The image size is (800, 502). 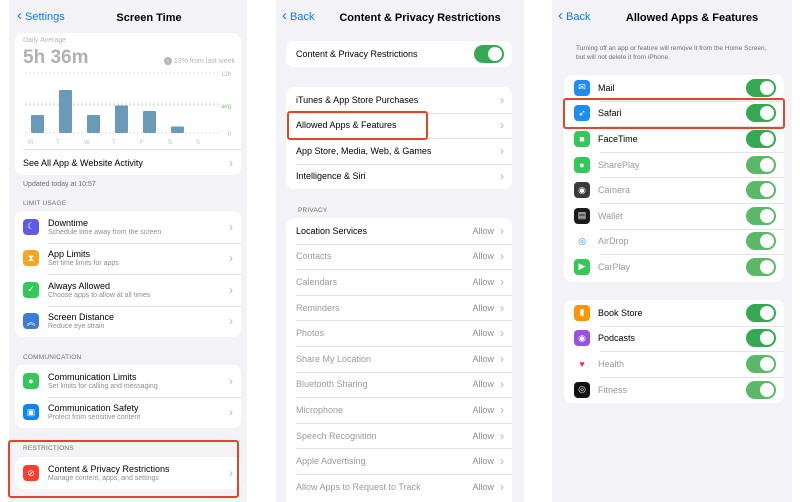 I want to click on privacy-row: Microphone Allow ›, so click(x=399, y=410).